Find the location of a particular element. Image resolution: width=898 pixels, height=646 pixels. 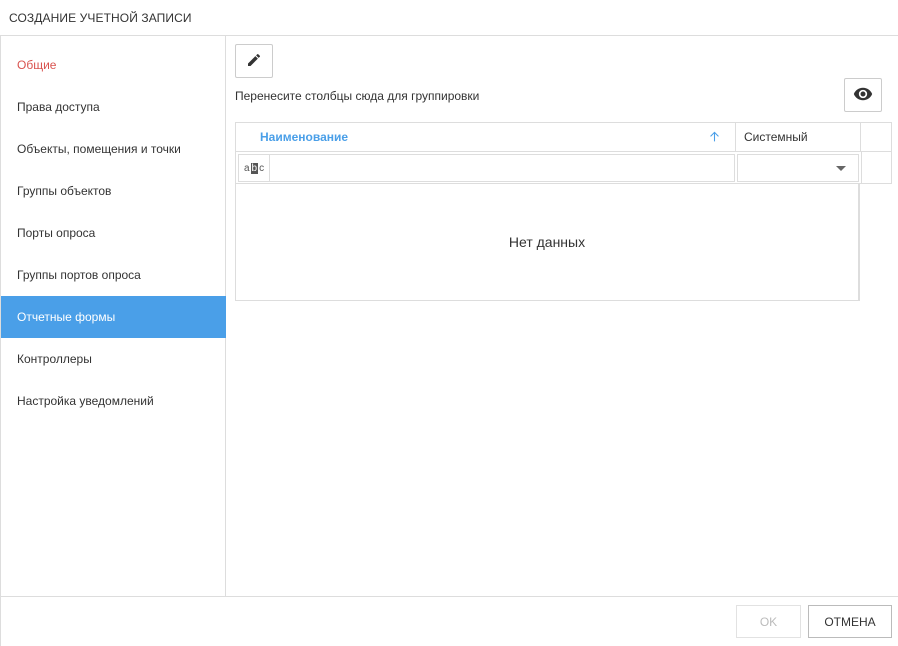

name-filter: abc is located at coordinates (486, 168).